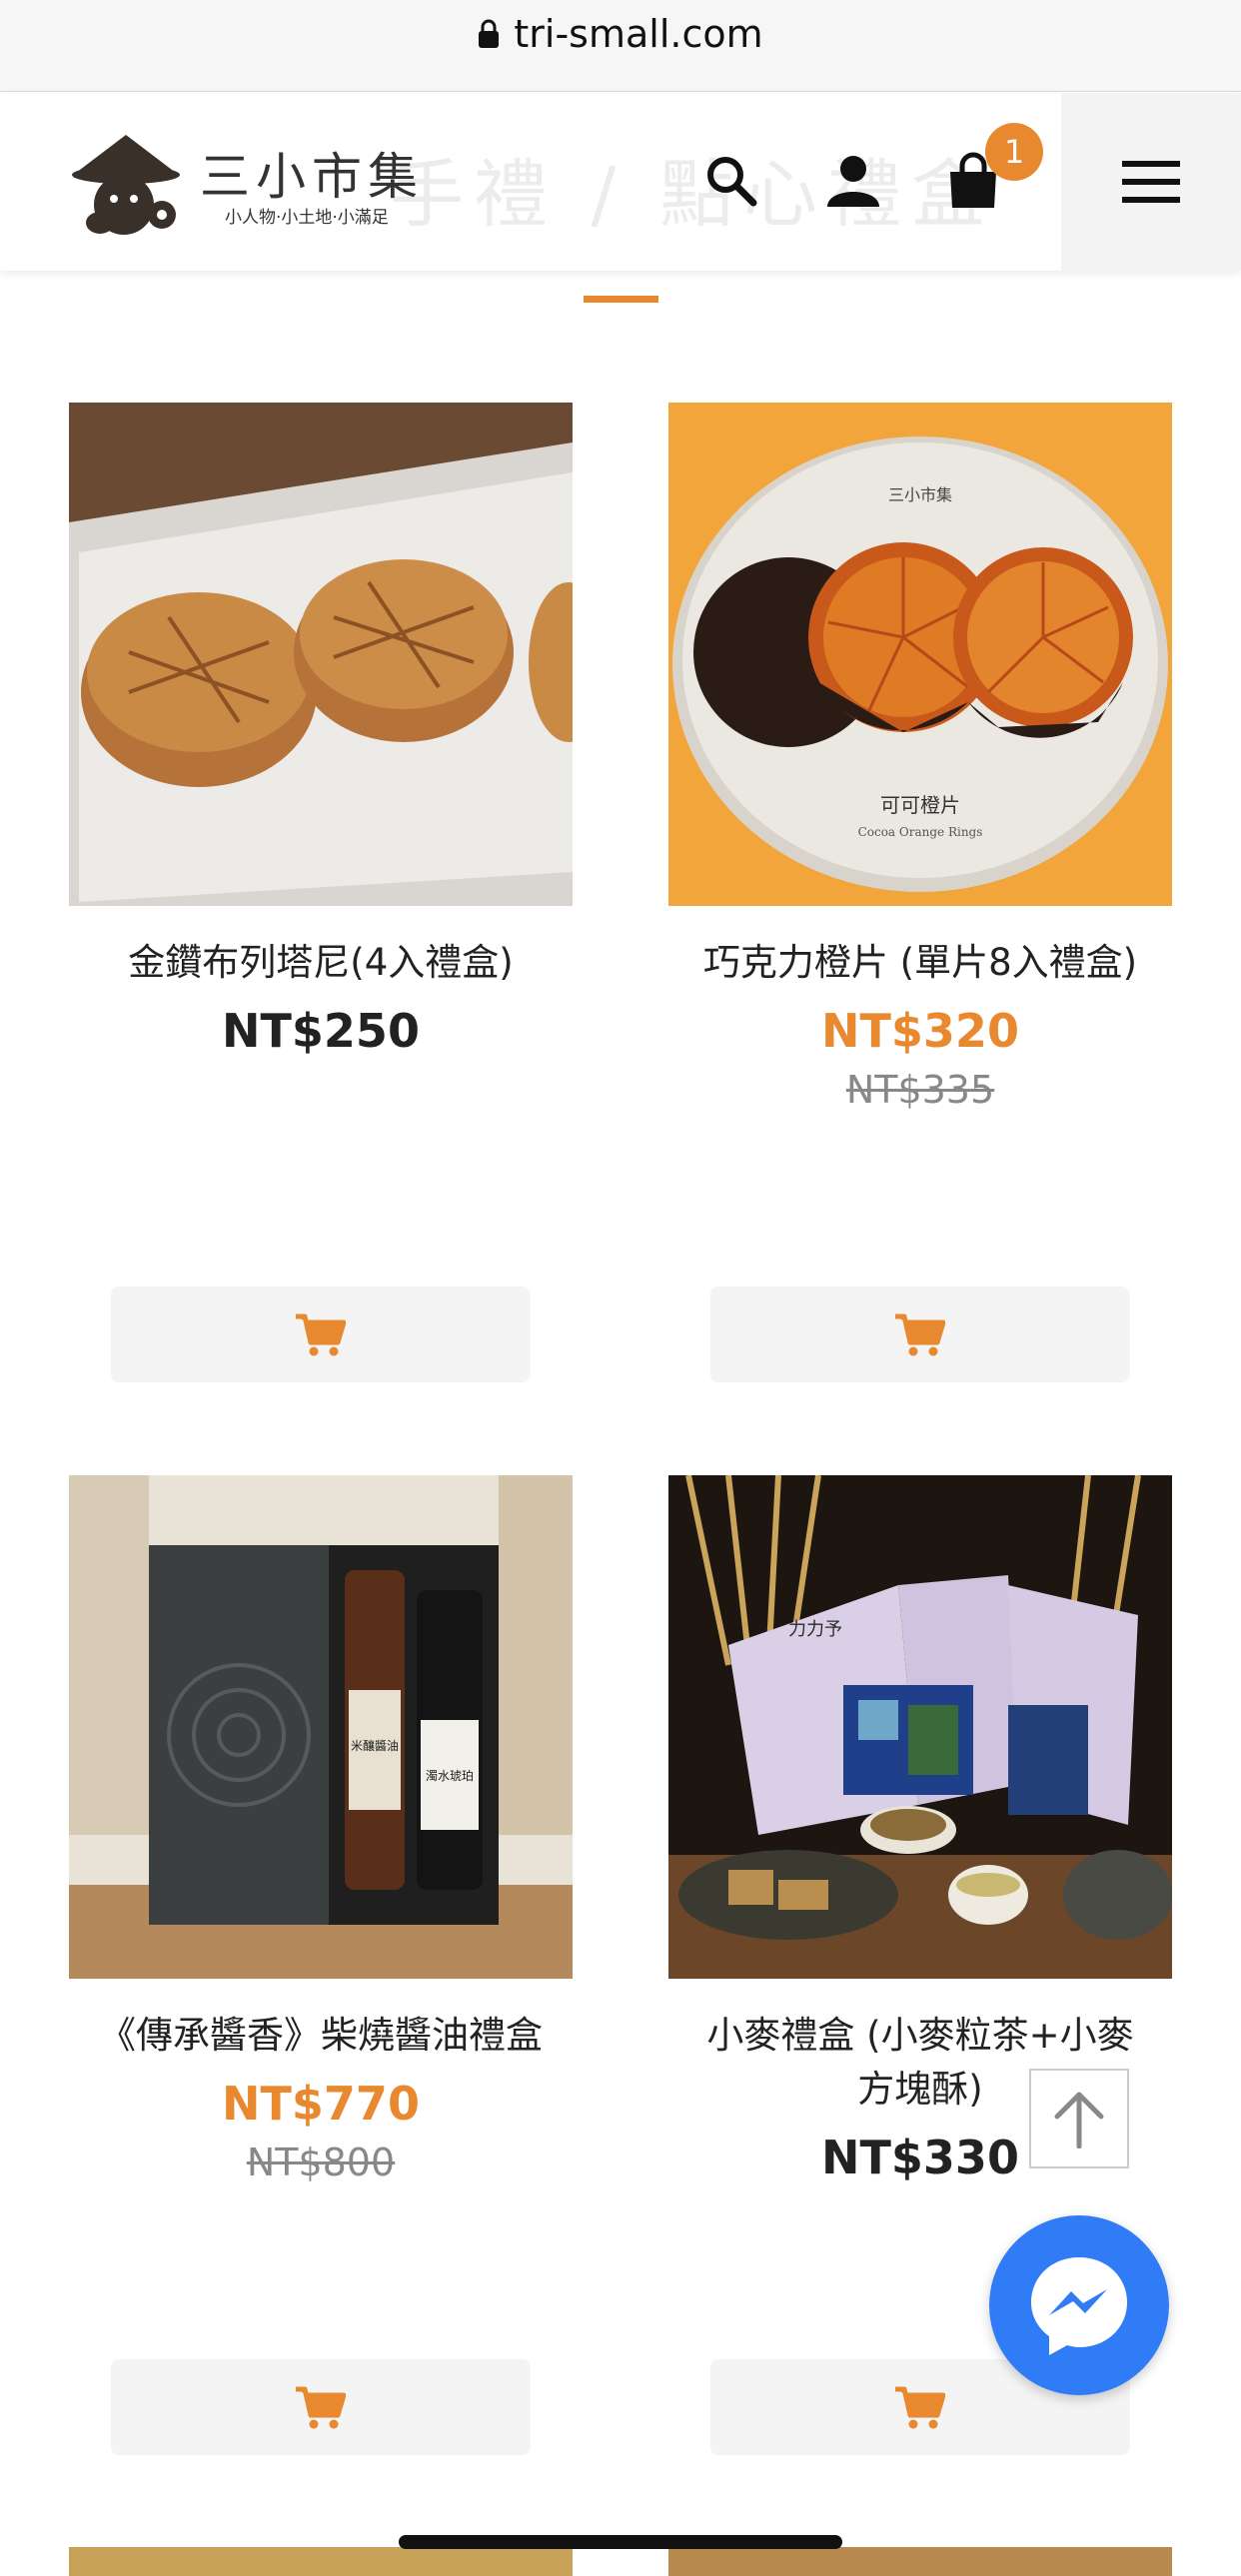 Image resolution: width=1241 pixels, height=2576 pixels. Describe the element at coordinates (920, 963) in the screenshot. I see `product-name: 巧克力橙片 (單片8入禮盒)` at that location.